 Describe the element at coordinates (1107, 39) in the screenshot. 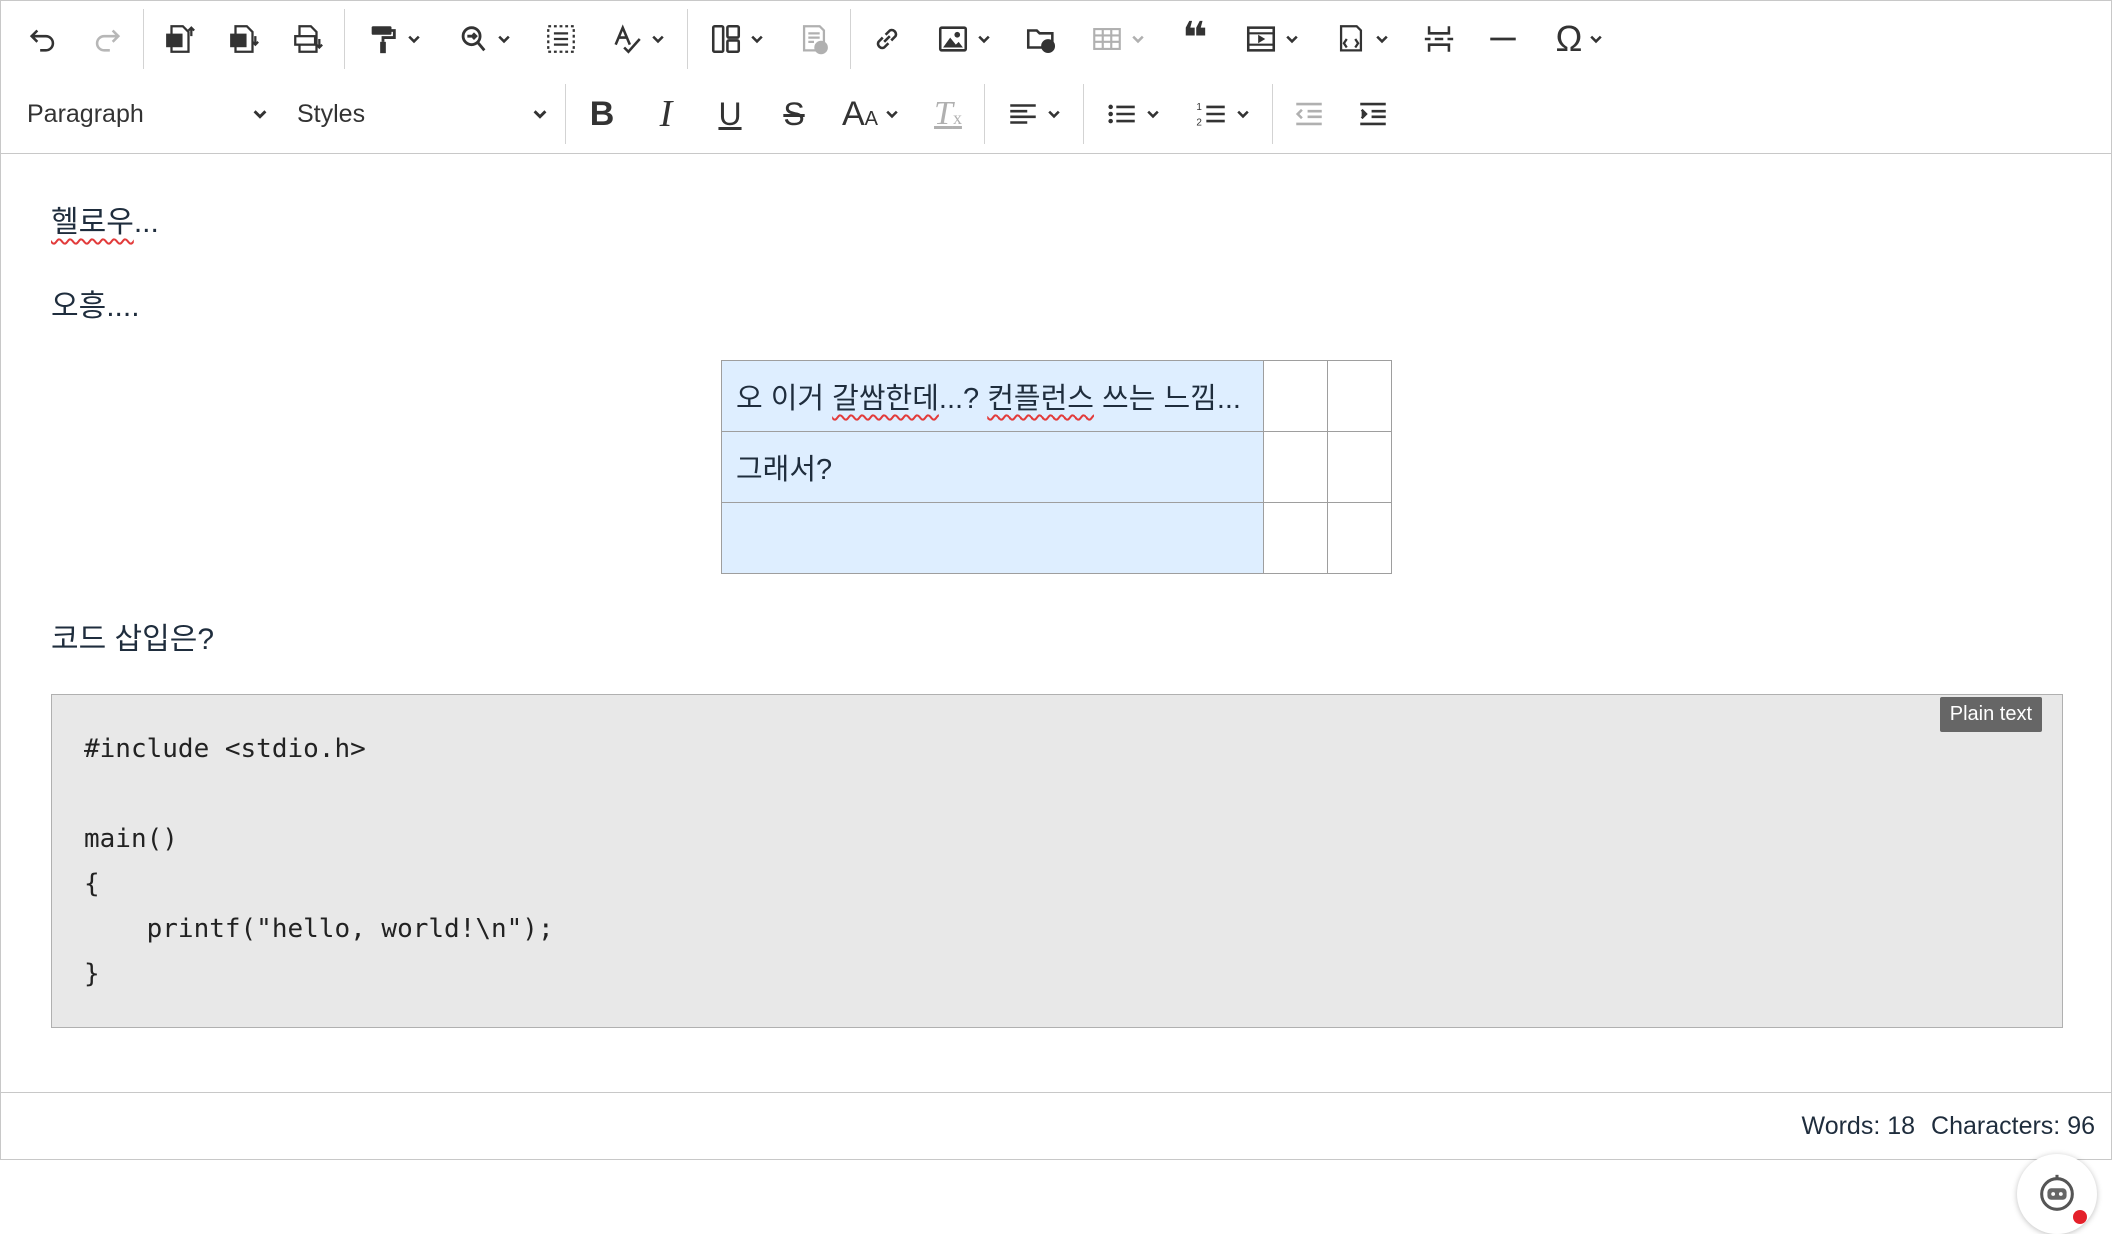

I see `table-icon` at that location.